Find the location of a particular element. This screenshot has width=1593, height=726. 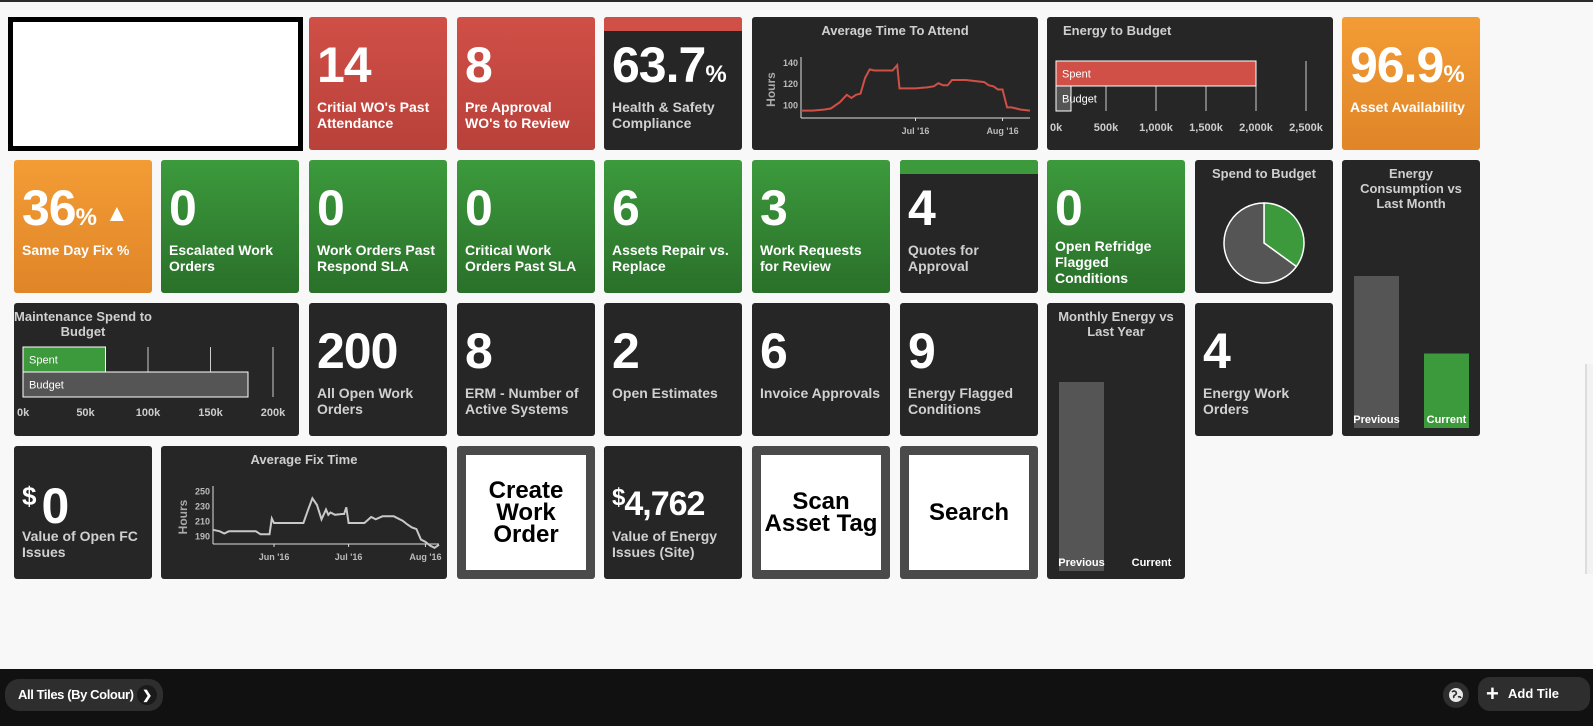

bar-label: Budget is located at coordinates (1079, 100).